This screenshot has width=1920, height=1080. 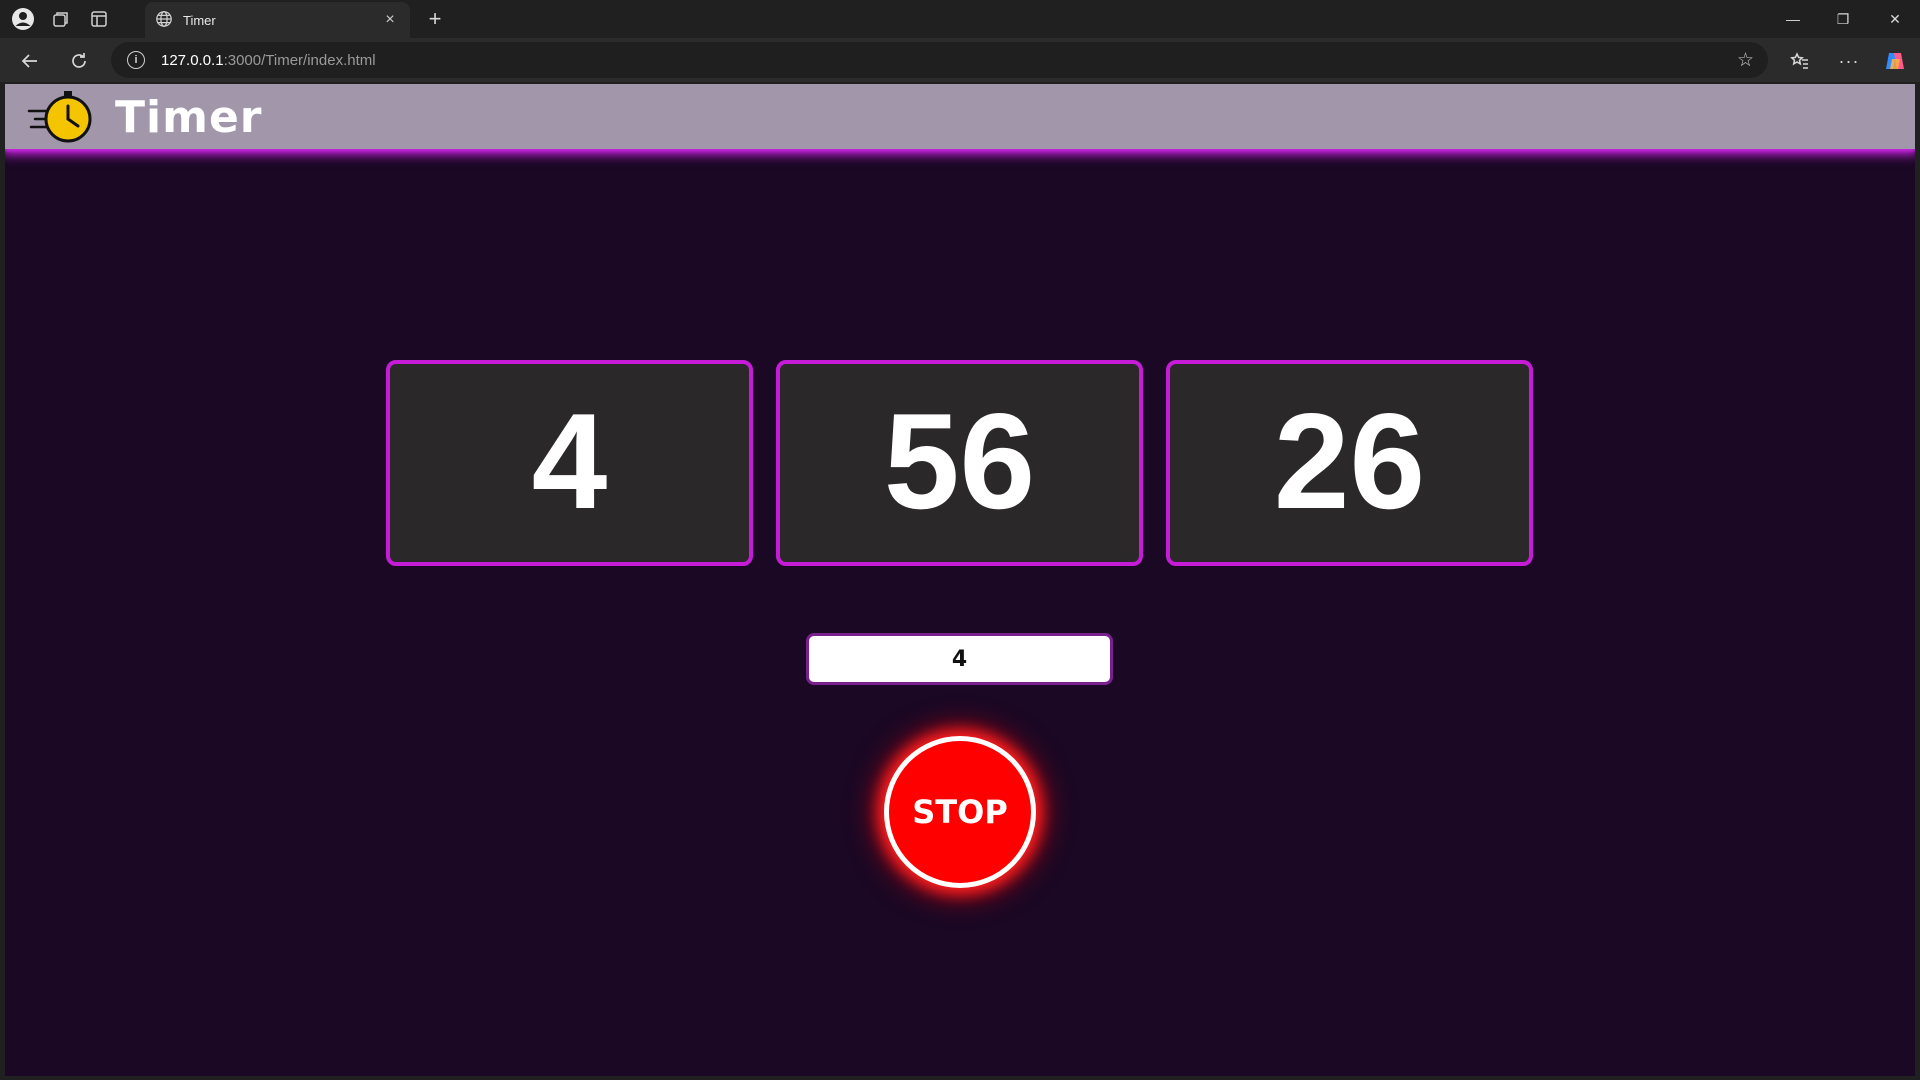 I want to click on more-options-icon: ···, so click(x=1849, y=61).